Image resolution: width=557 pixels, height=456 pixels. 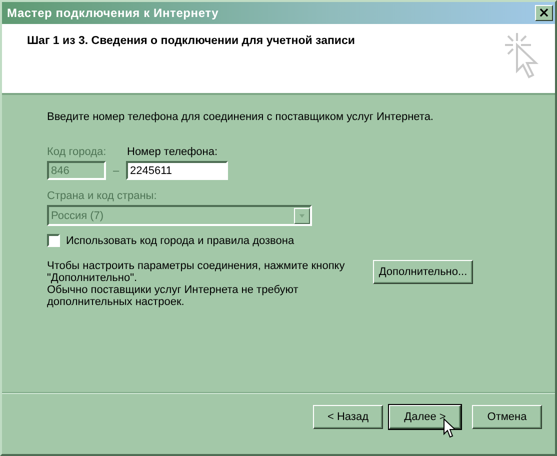 I want to click on note-text: Чтобы настроить параметры соединения, нажмите кнопку "Дополнительно"., so click(x=196, y=272).